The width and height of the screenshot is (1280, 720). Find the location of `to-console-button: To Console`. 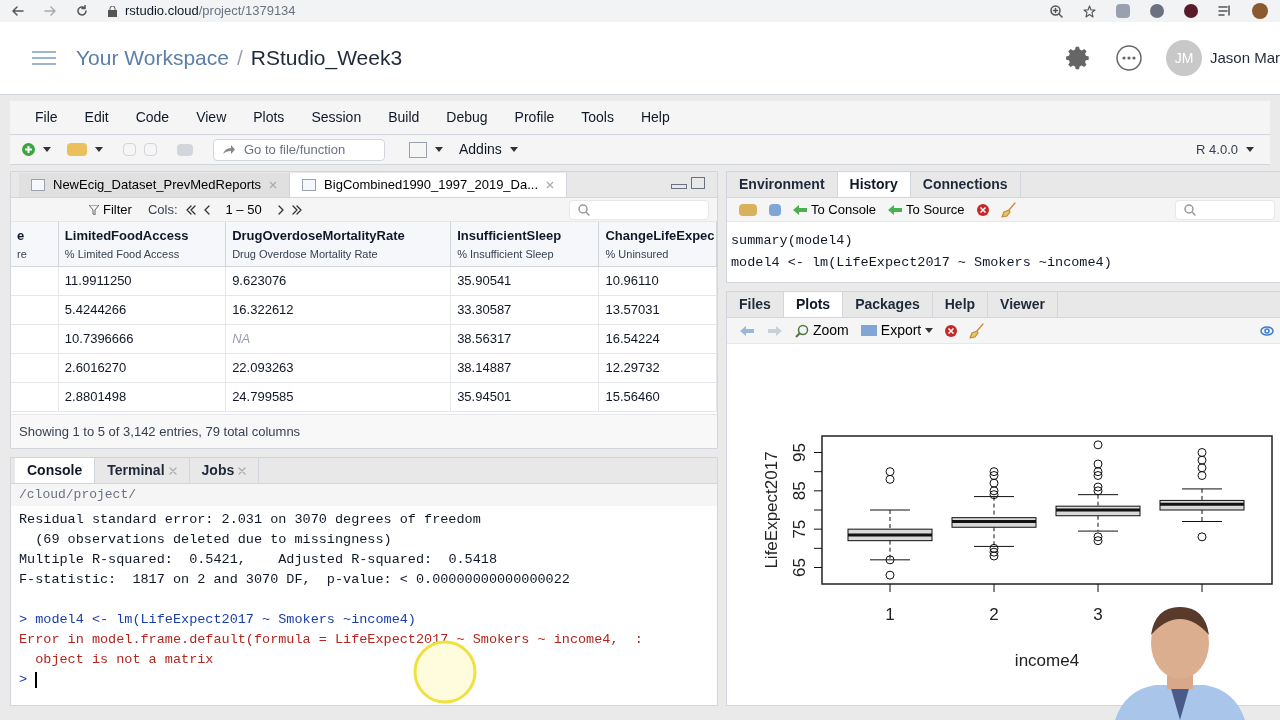

to-console-button: To Console is located at coordinates (835, 209).